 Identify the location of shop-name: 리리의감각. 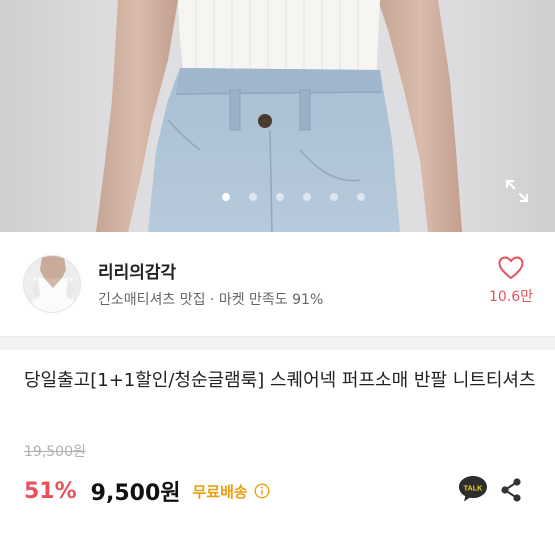
(137, 270).